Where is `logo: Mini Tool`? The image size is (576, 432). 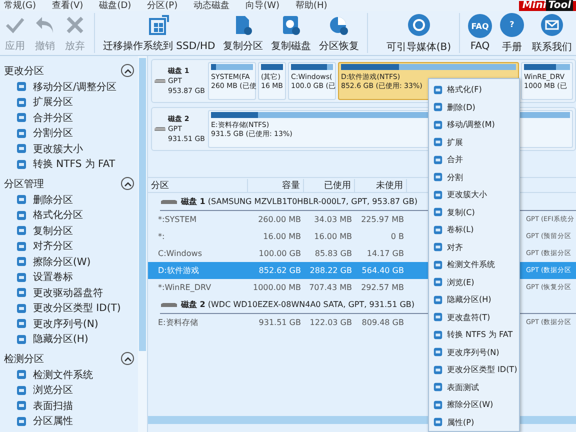
logo: Mini Tool is located at coordinates (547, 6).